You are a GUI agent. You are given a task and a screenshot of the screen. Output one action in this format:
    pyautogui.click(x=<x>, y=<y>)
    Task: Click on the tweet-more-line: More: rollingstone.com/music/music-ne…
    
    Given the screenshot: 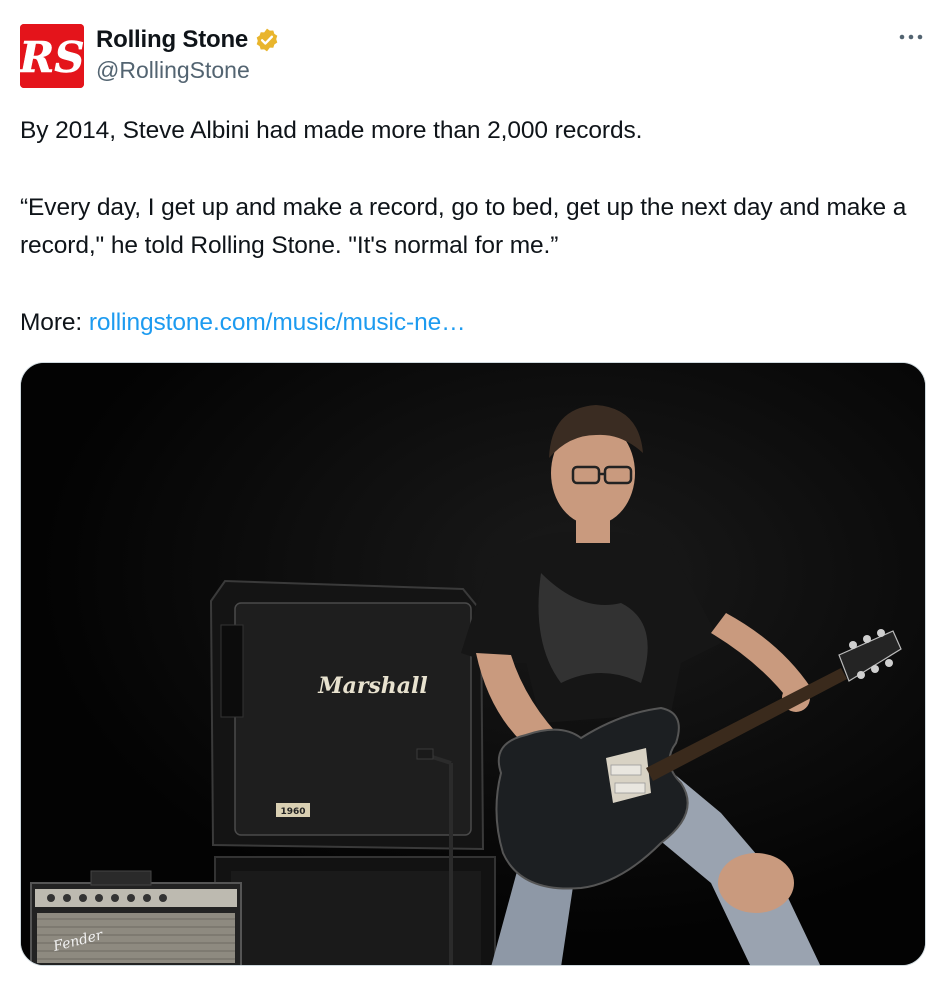 What is the action you would take?
    pyautogui.click(x=473, y=323)
    